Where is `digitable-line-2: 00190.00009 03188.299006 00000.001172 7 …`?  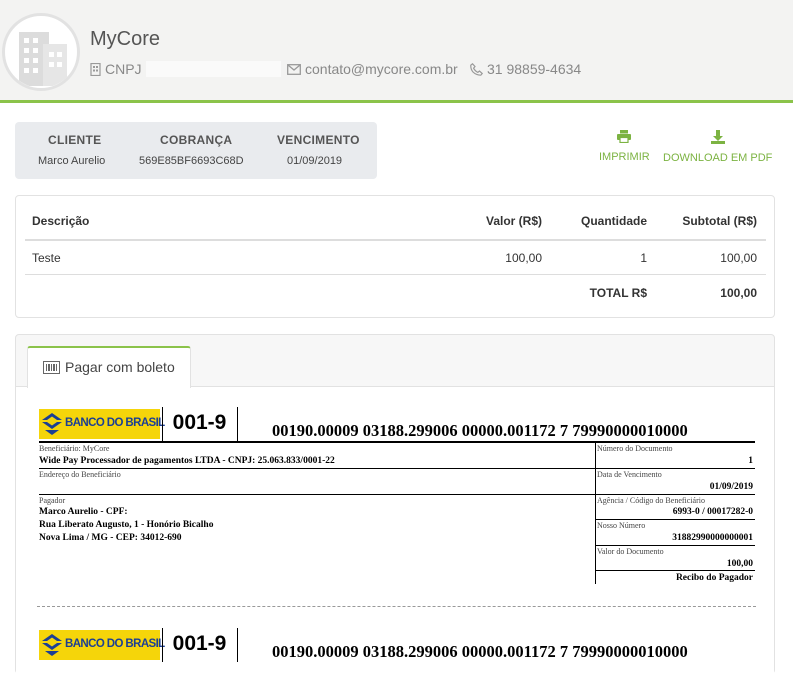 digitable-line-2: 00190.00009 03188.299006 00000.001172 7 … is located at coordinates (480, 652).